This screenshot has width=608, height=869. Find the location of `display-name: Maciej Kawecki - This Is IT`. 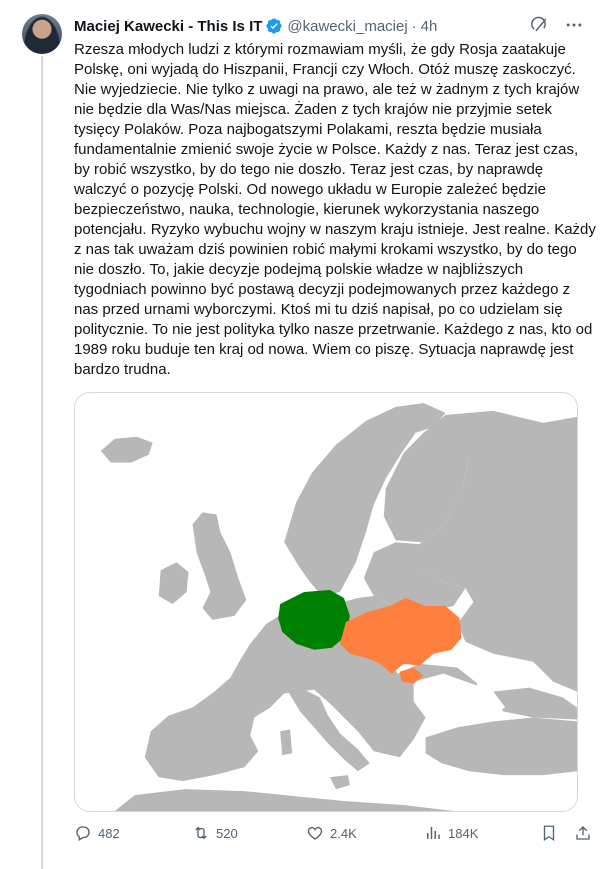

display-name: Maciej Kawecki - This Is IT is located at coordinates (168, 26).